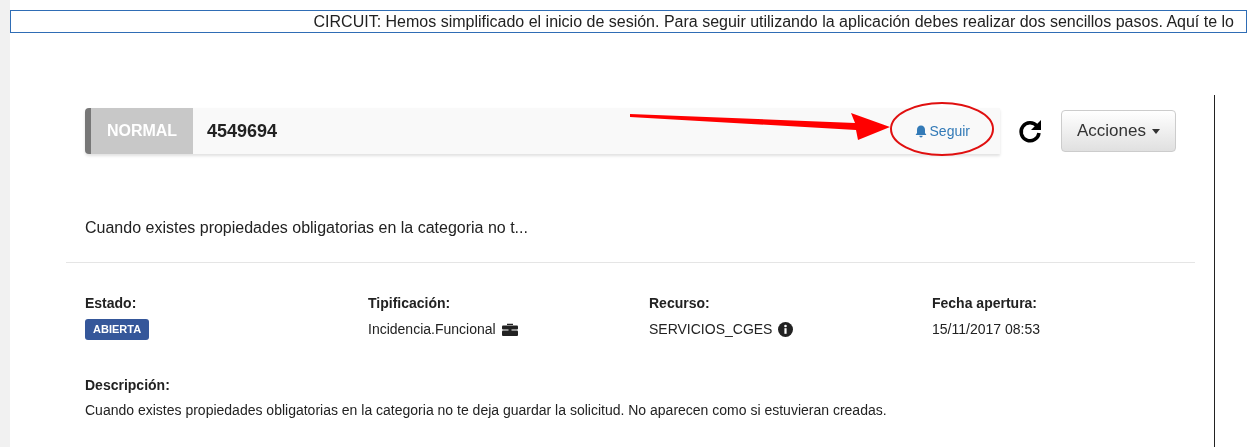  I want to click on field-label: Tipificación:, so click(410, 303).